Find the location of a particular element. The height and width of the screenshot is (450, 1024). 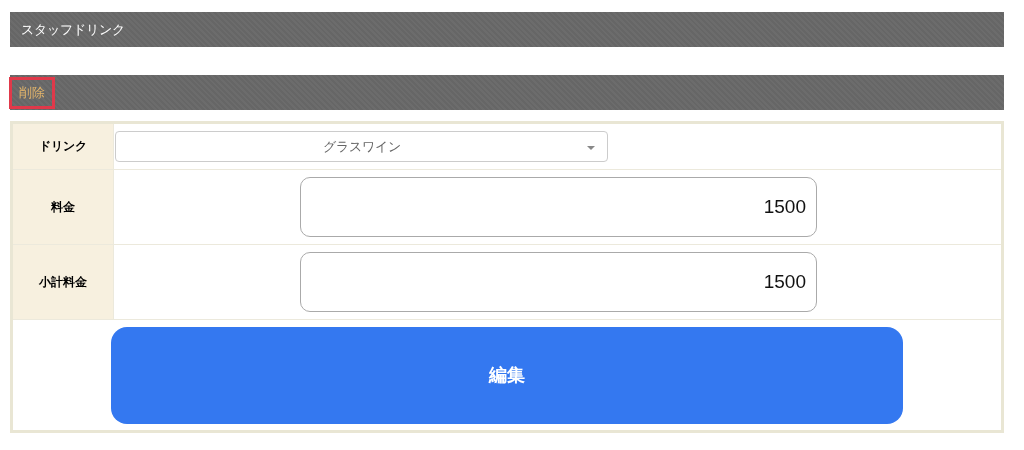

drink-select: グラスワイン is located at coordinates (361, 146).